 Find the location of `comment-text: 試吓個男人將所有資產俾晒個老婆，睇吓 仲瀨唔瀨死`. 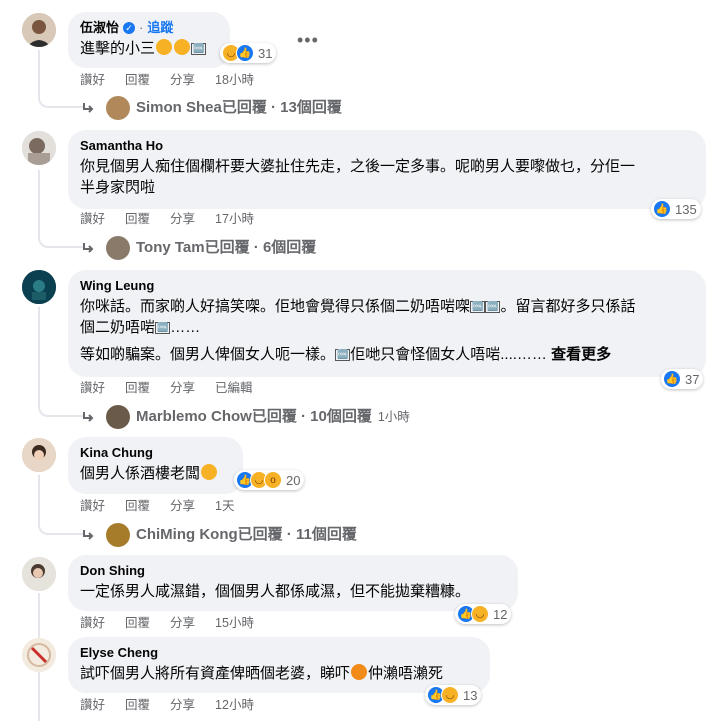

comment-text: 試吓個男人將所有資產俾晒個老婆，睇吓 仲瀨唔瀨死 is located at coordinates (279, 673).